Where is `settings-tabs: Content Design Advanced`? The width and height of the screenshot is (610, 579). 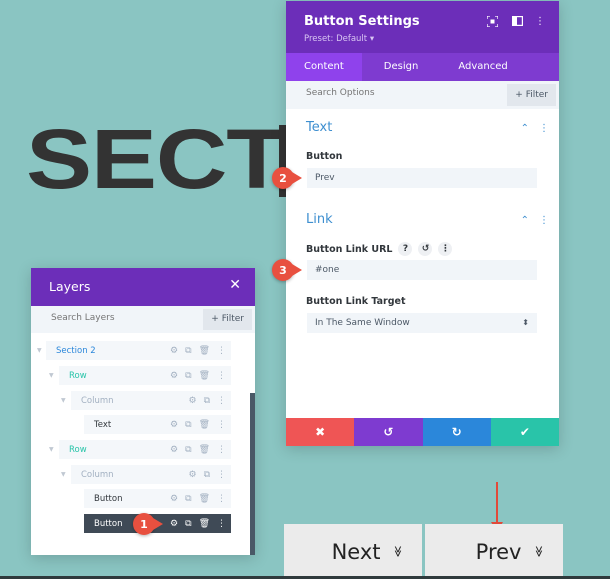 settings-tabs: Content Design Advanced is located at coordinates (422, 67).